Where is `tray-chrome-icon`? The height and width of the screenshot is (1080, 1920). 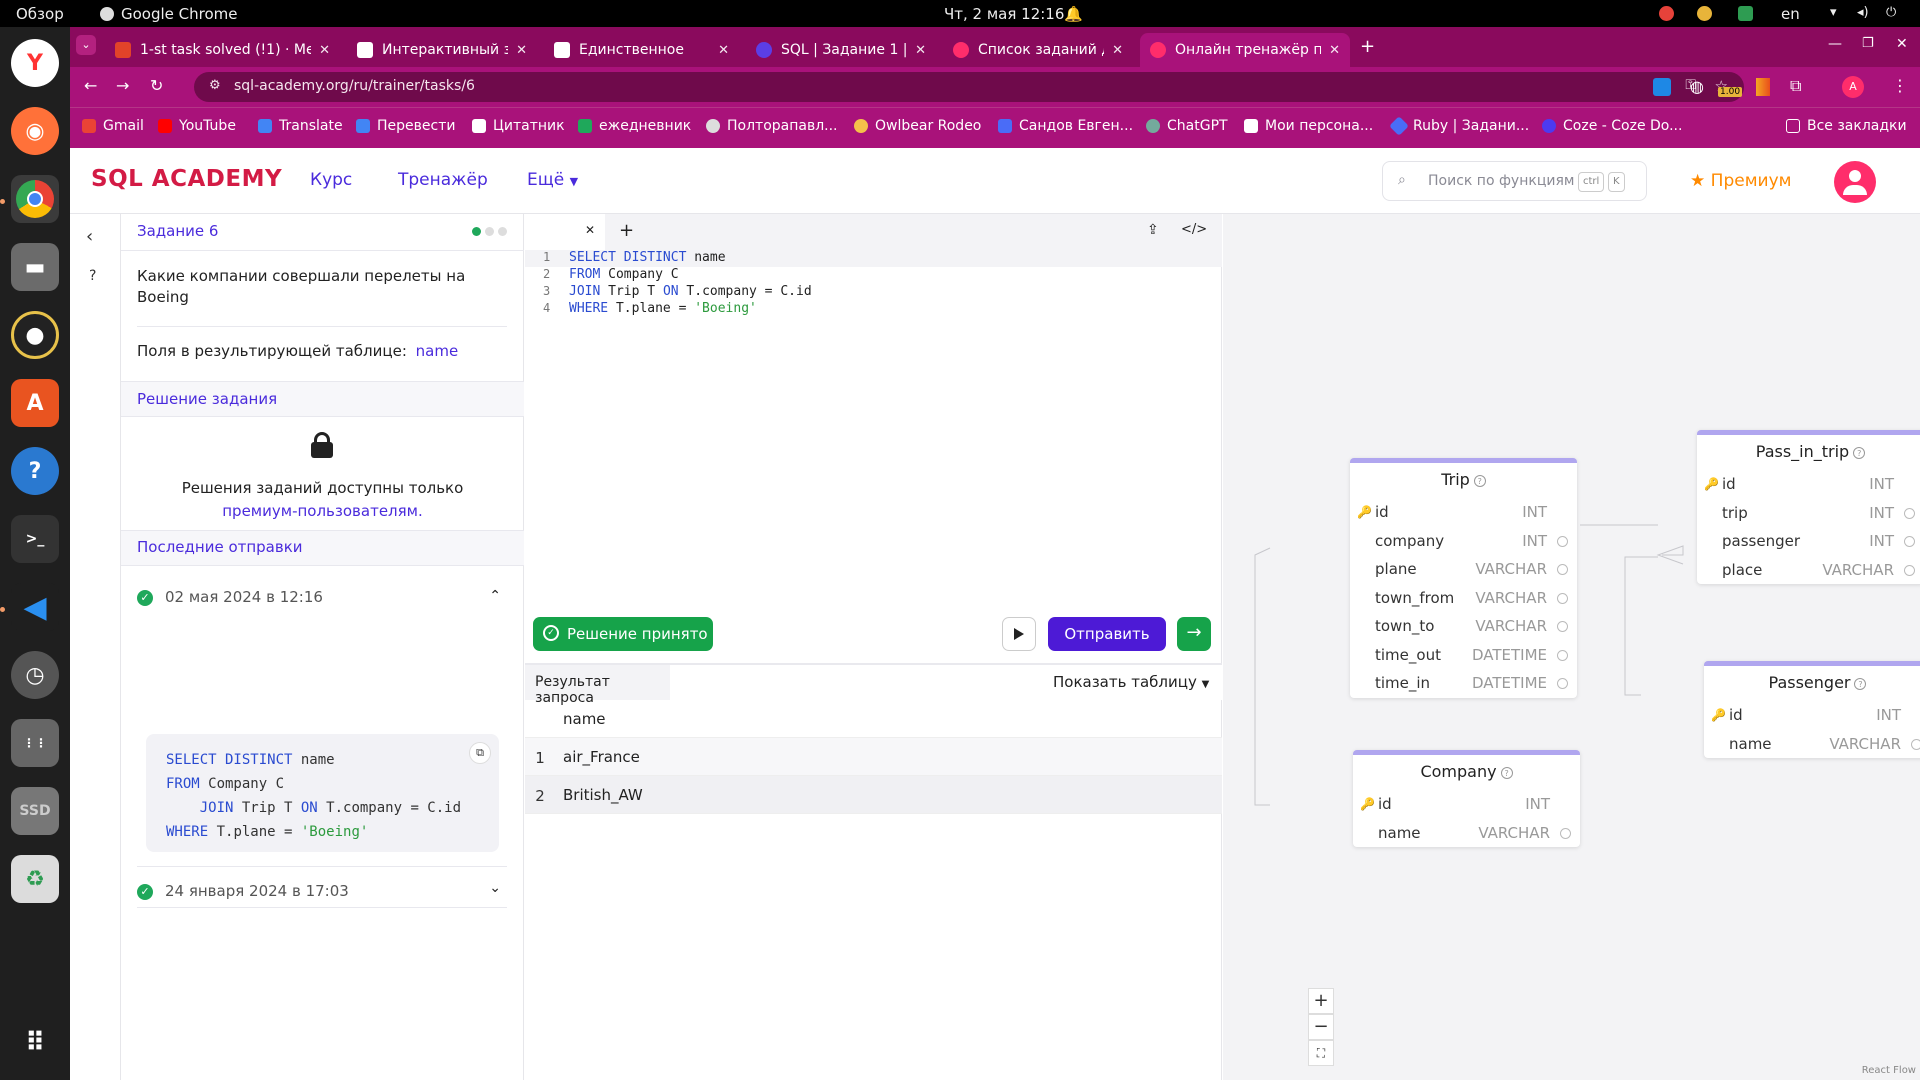 tray-chrome-icon is located at coordinates (1704, 13).